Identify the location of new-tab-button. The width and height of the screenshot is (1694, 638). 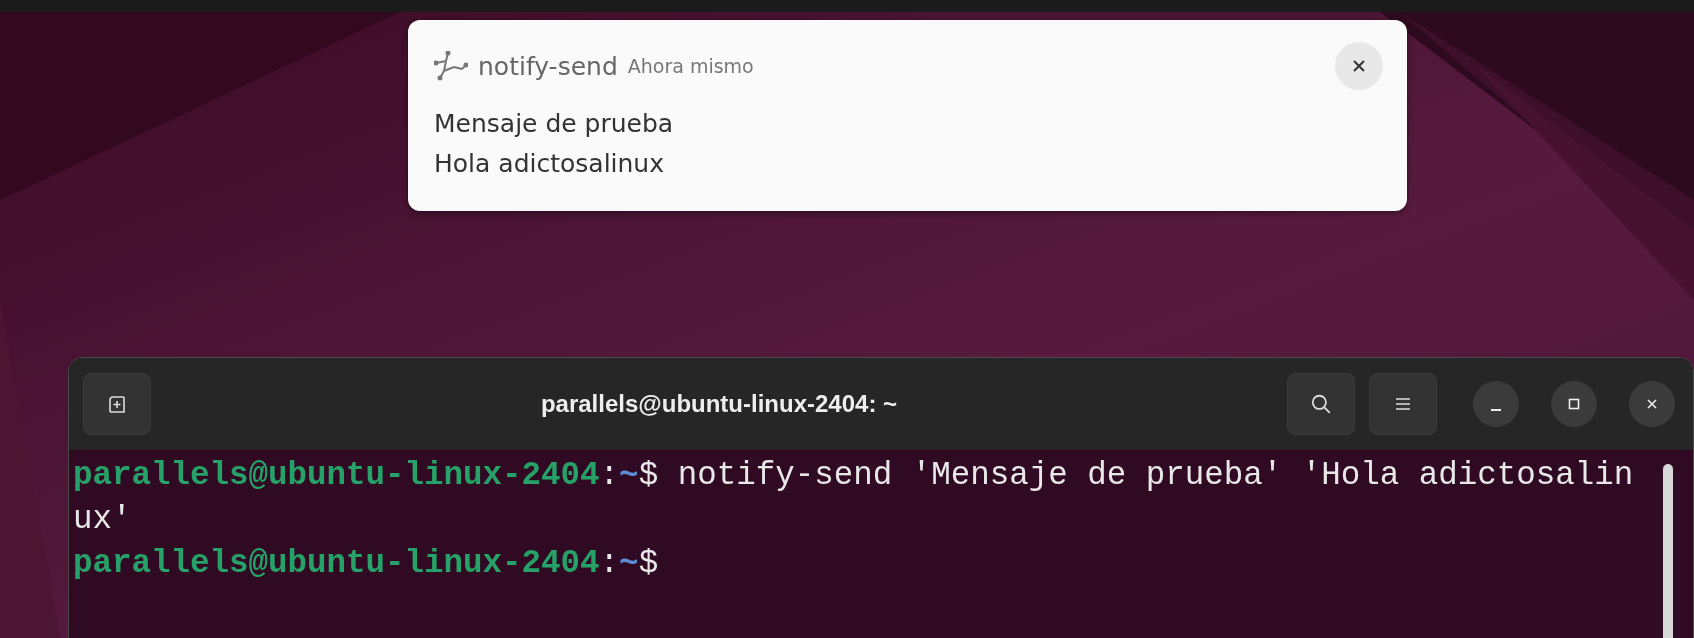
(117, 404).